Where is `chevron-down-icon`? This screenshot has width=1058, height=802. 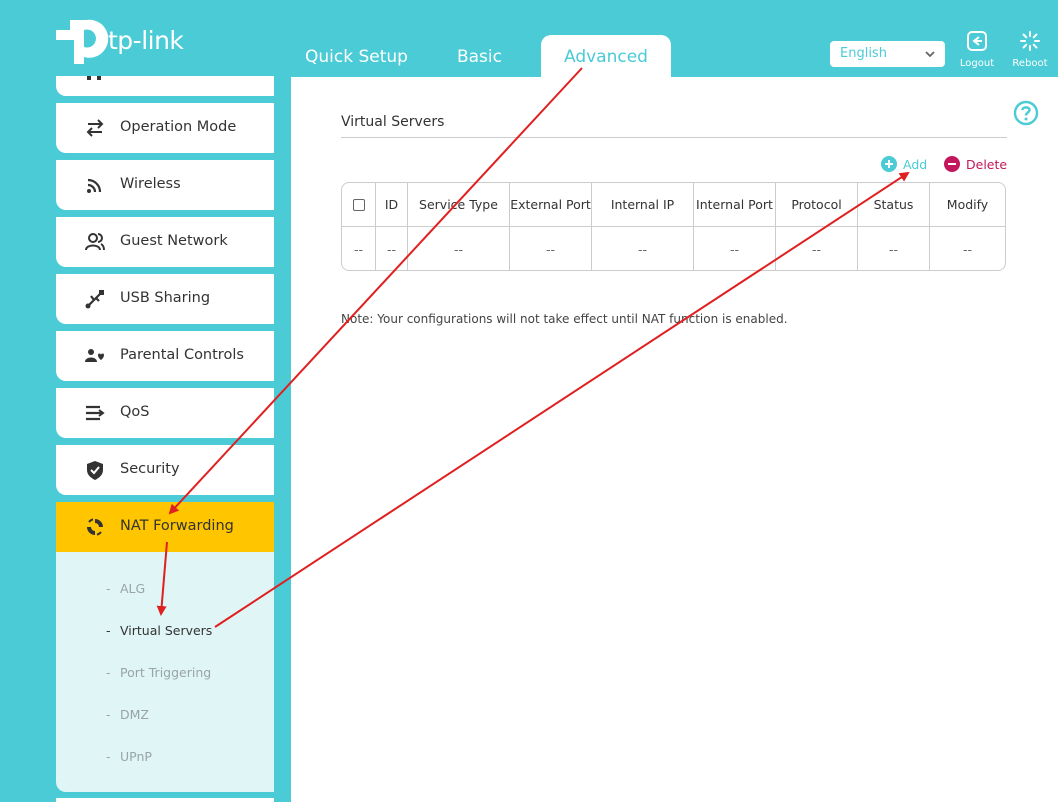 chevron-down-icon is located at coordinates (930, 54).